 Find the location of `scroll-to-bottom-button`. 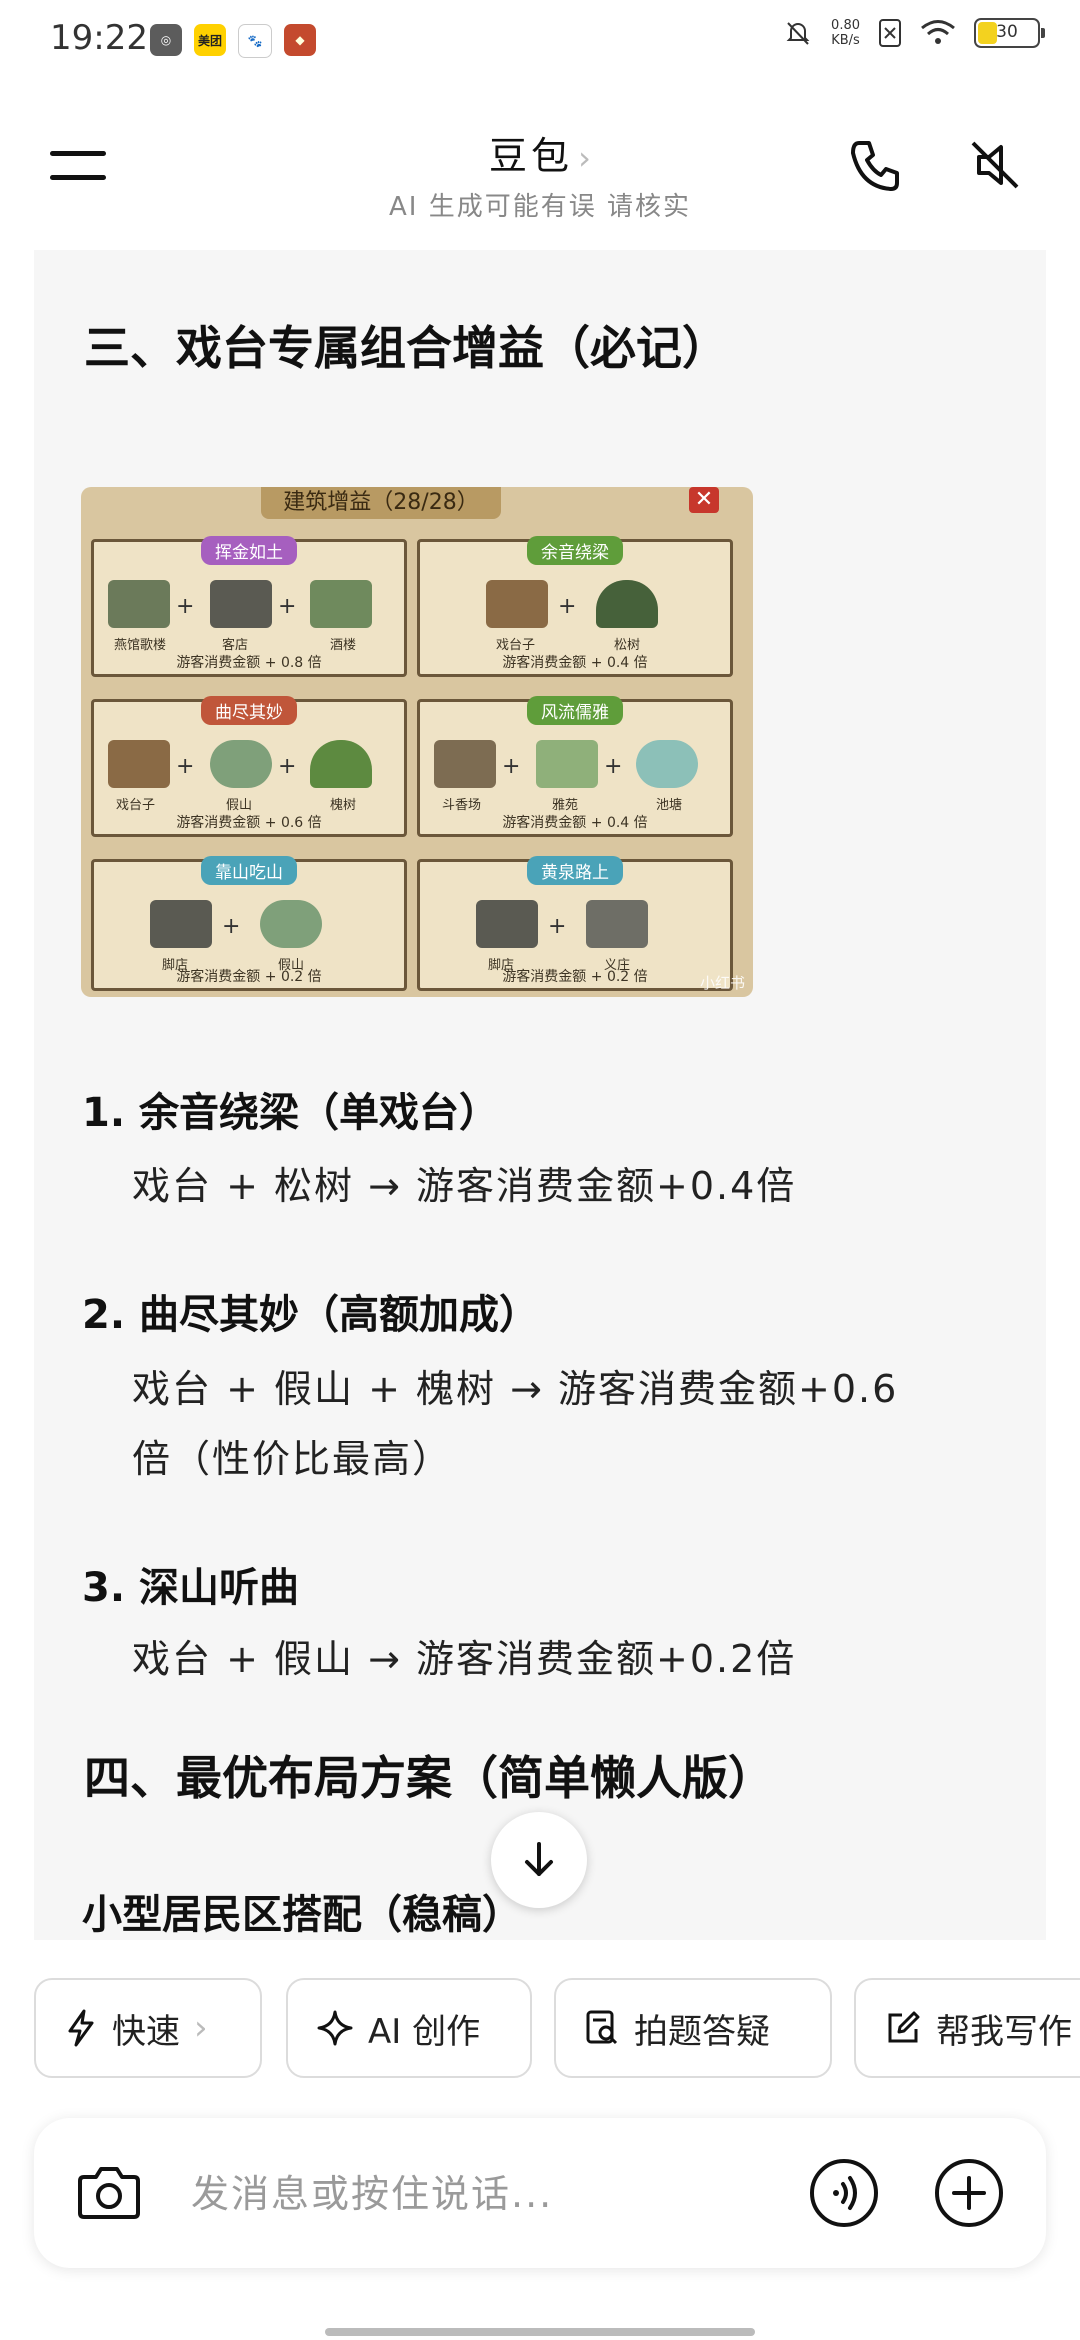

scroll-to-bottom-button is located at coordinates (539, 1860).